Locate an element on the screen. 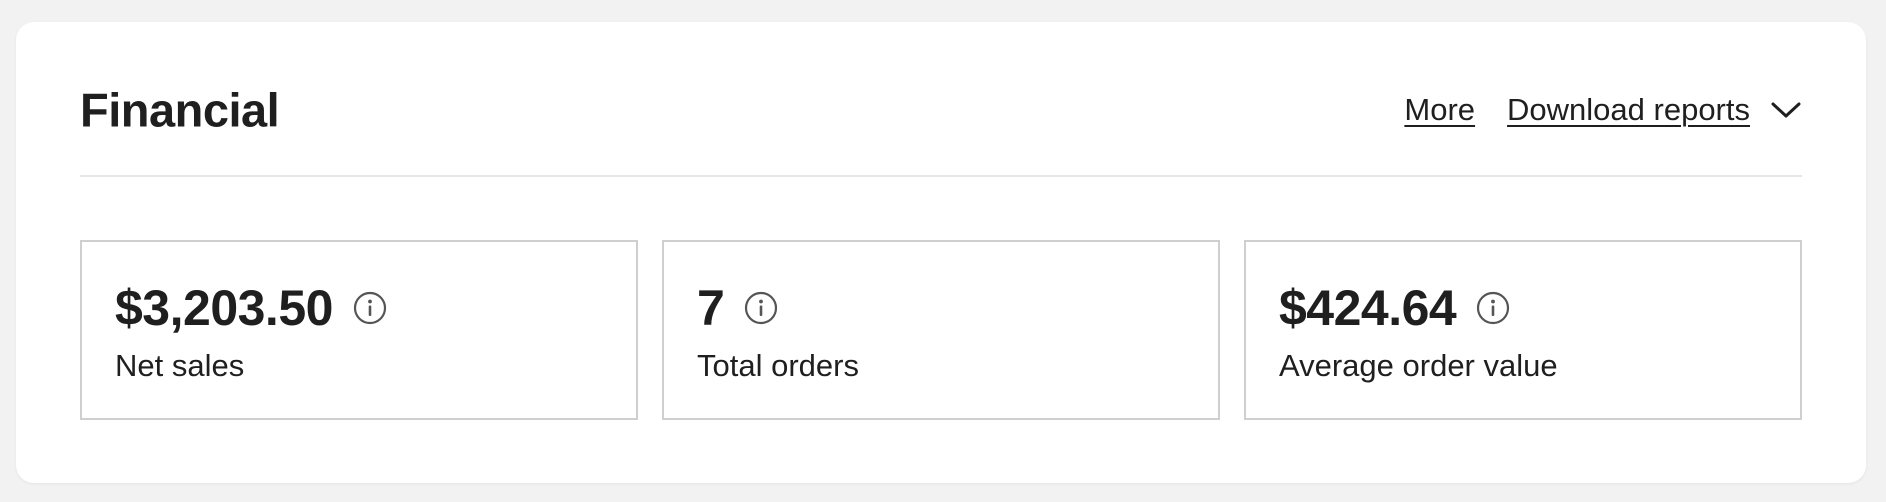 The image size is (1886, 502). more-link: More is located at coordinates (1439, 110).